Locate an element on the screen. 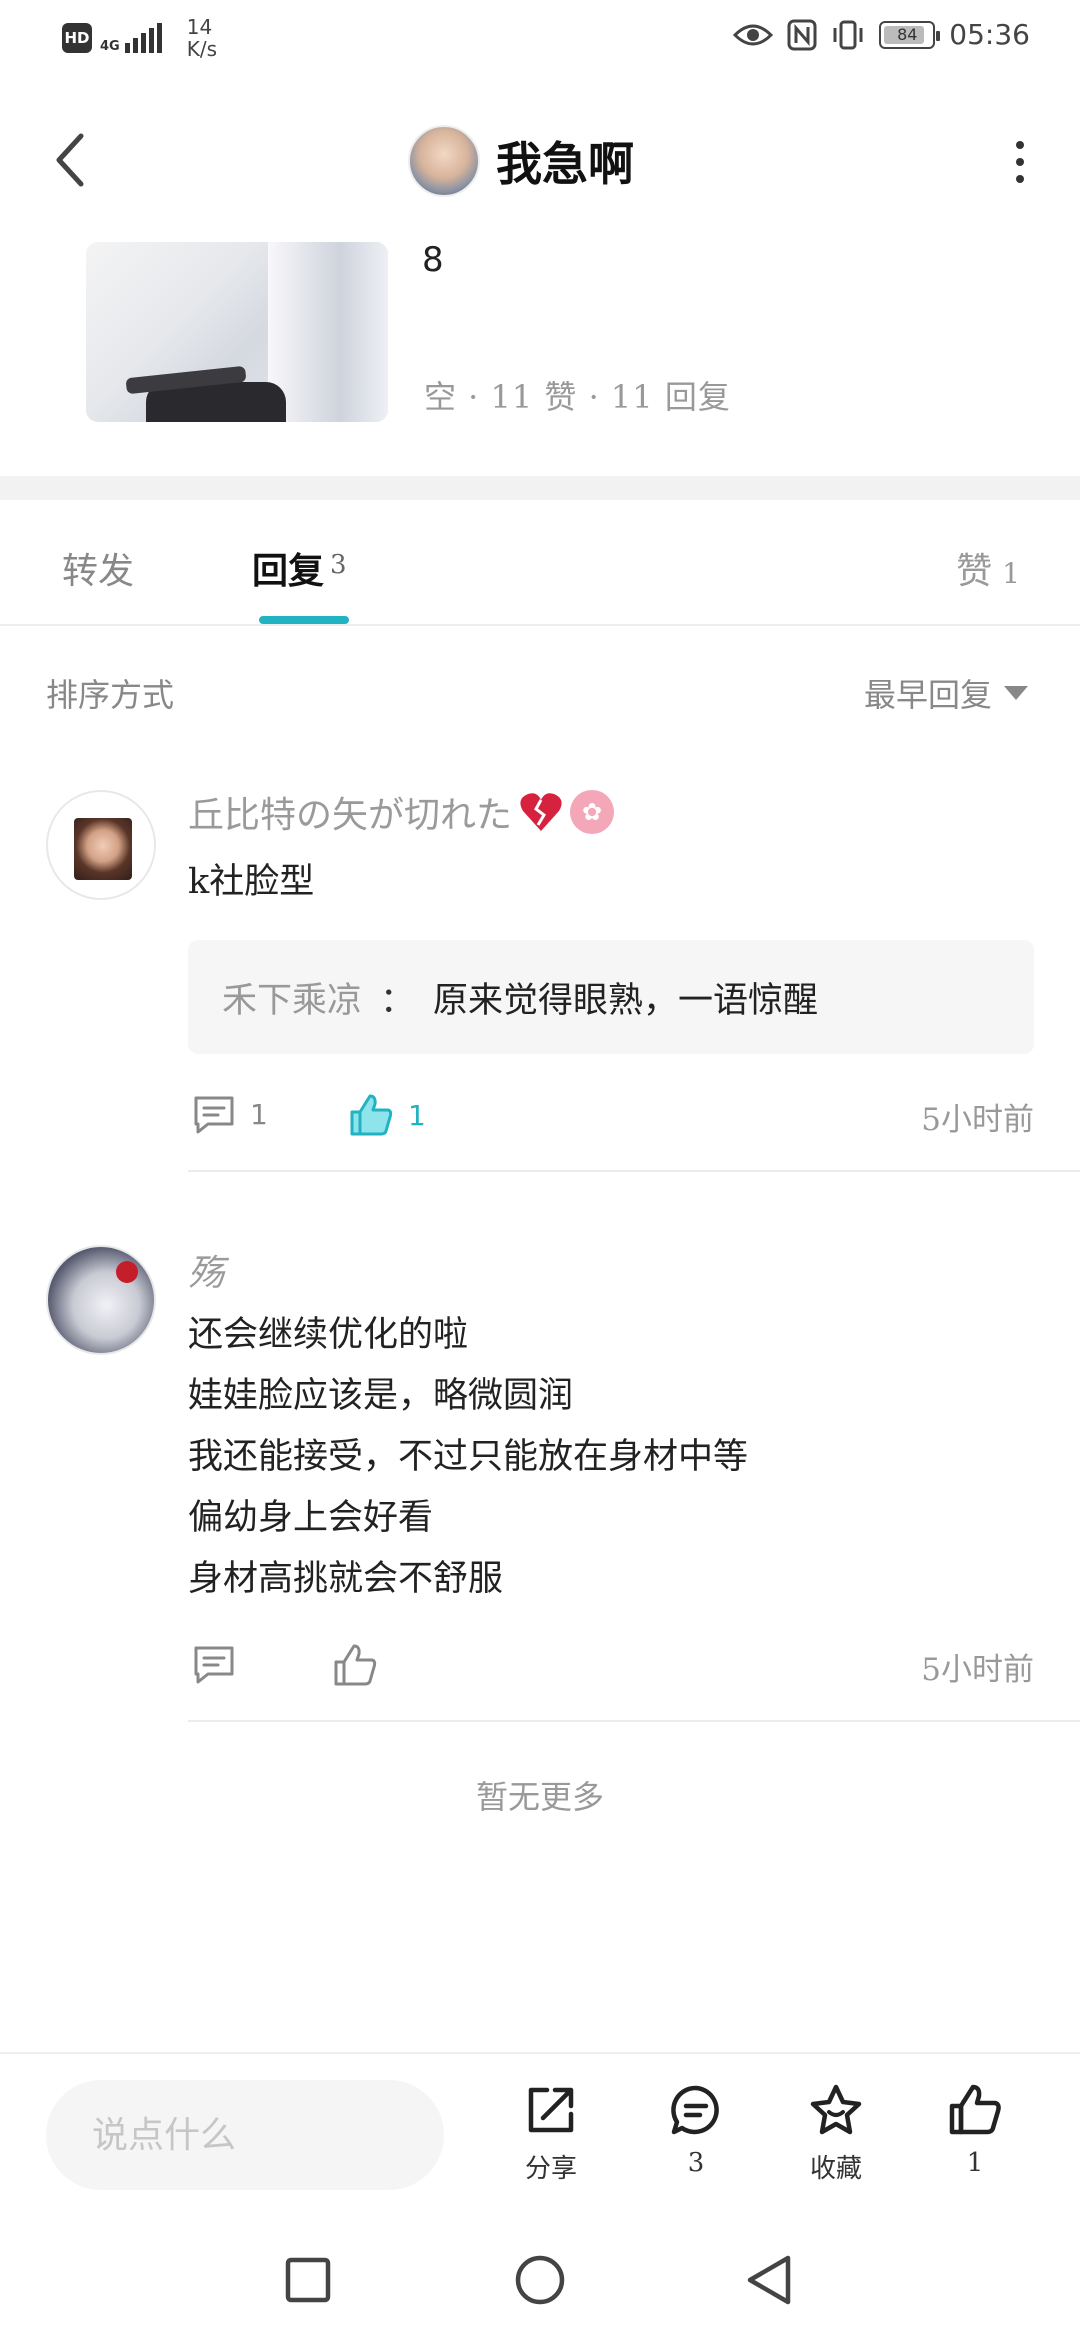  comment-line: 还会继续优化的啦 is located at coordinates (328, 1335).